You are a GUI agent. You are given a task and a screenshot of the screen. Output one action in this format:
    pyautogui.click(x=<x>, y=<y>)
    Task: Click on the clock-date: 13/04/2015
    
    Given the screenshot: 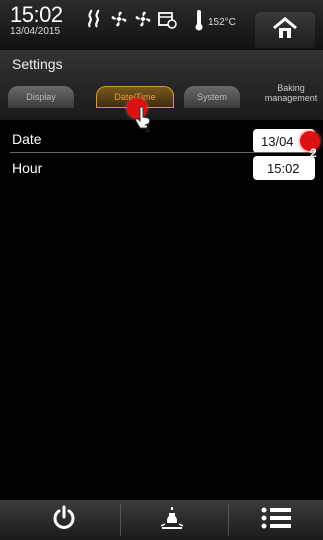 What is the action you would take?
    pyautogui.click(x=35, y=31)
    